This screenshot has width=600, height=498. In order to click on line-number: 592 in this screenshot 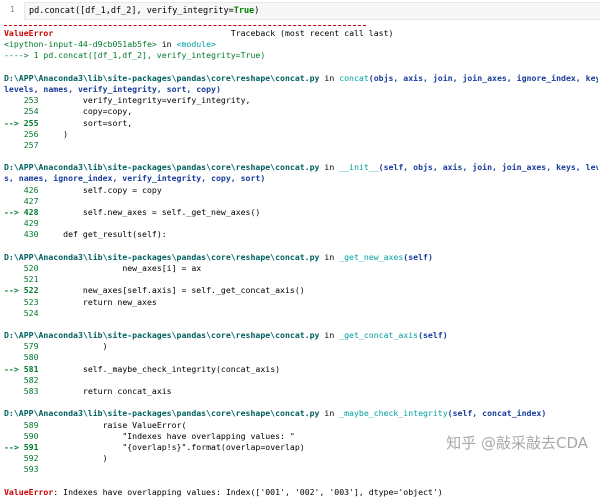, I will do `click(21, 458)`.